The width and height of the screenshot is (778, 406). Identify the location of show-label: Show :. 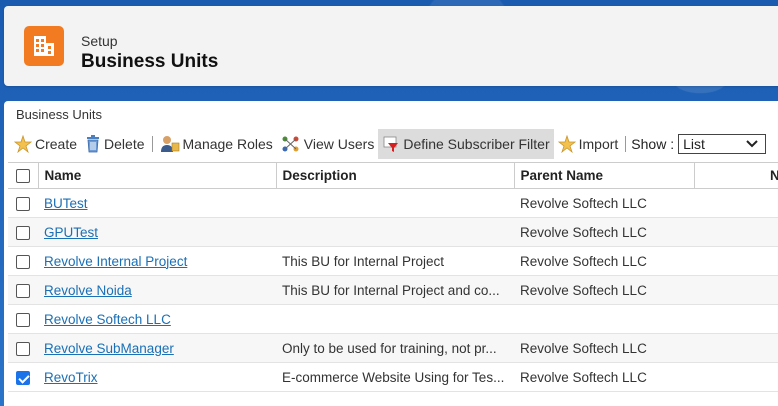
(653, 144).